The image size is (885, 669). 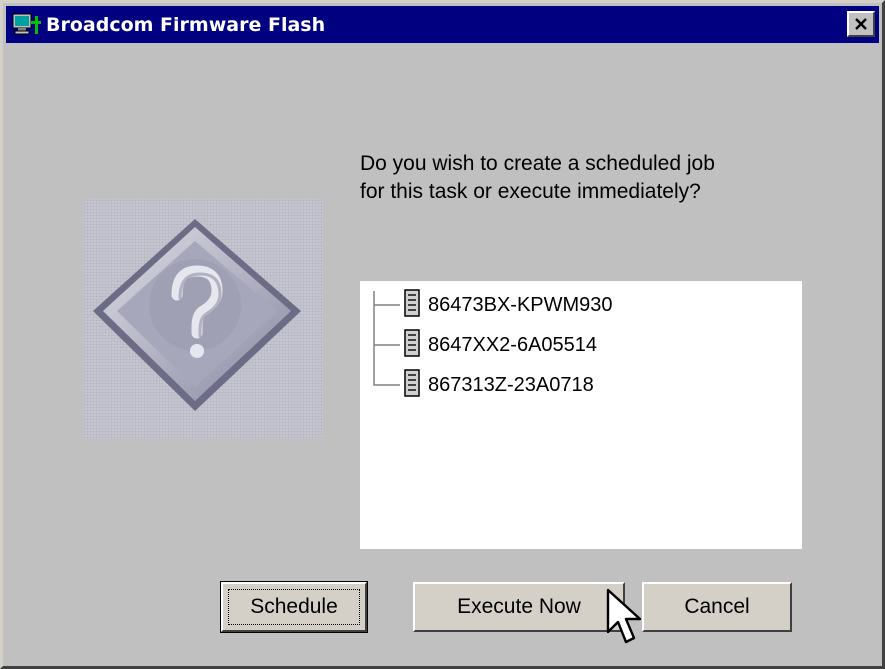 What do you see at coordinates (513, 344) in the screenshot?
I see `tree-item-label: 8647XX2-6A05514` at bounding box center [513, 344].